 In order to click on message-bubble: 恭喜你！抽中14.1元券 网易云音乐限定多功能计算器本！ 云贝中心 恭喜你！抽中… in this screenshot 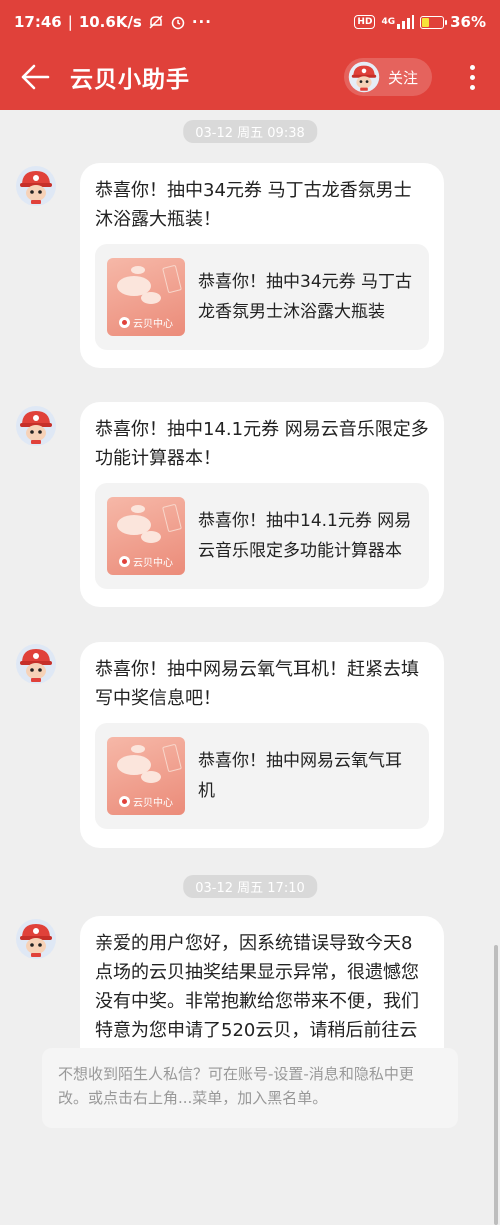, I will do `click(262, 504)`.